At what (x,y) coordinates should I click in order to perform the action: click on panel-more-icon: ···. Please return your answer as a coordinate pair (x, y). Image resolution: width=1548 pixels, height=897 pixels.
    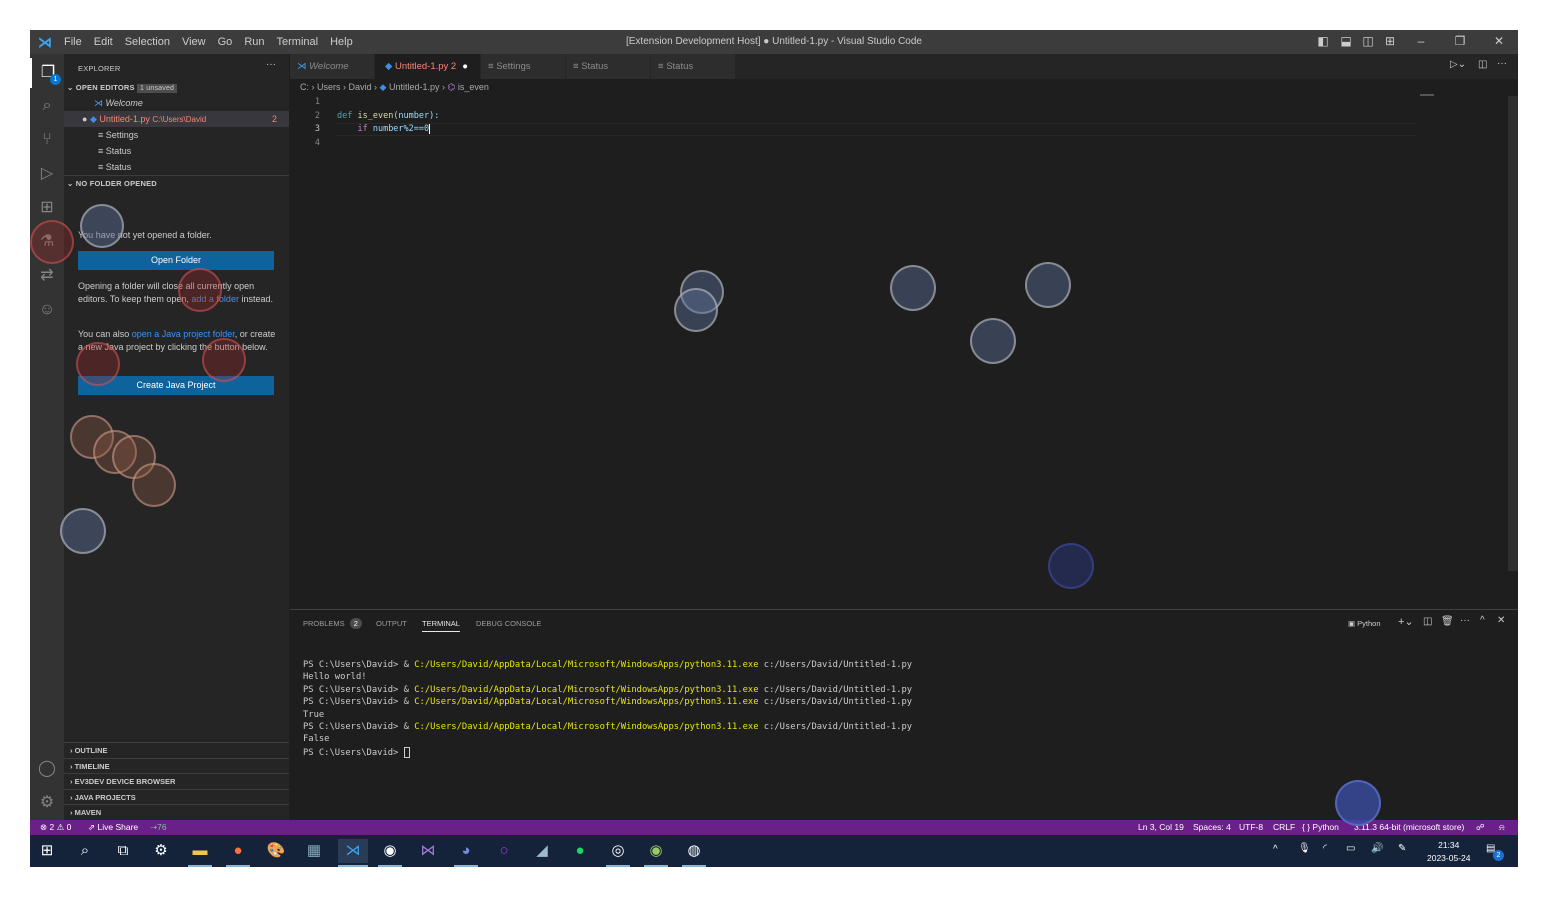
    Looking at the image, I should click on (1465, 620).